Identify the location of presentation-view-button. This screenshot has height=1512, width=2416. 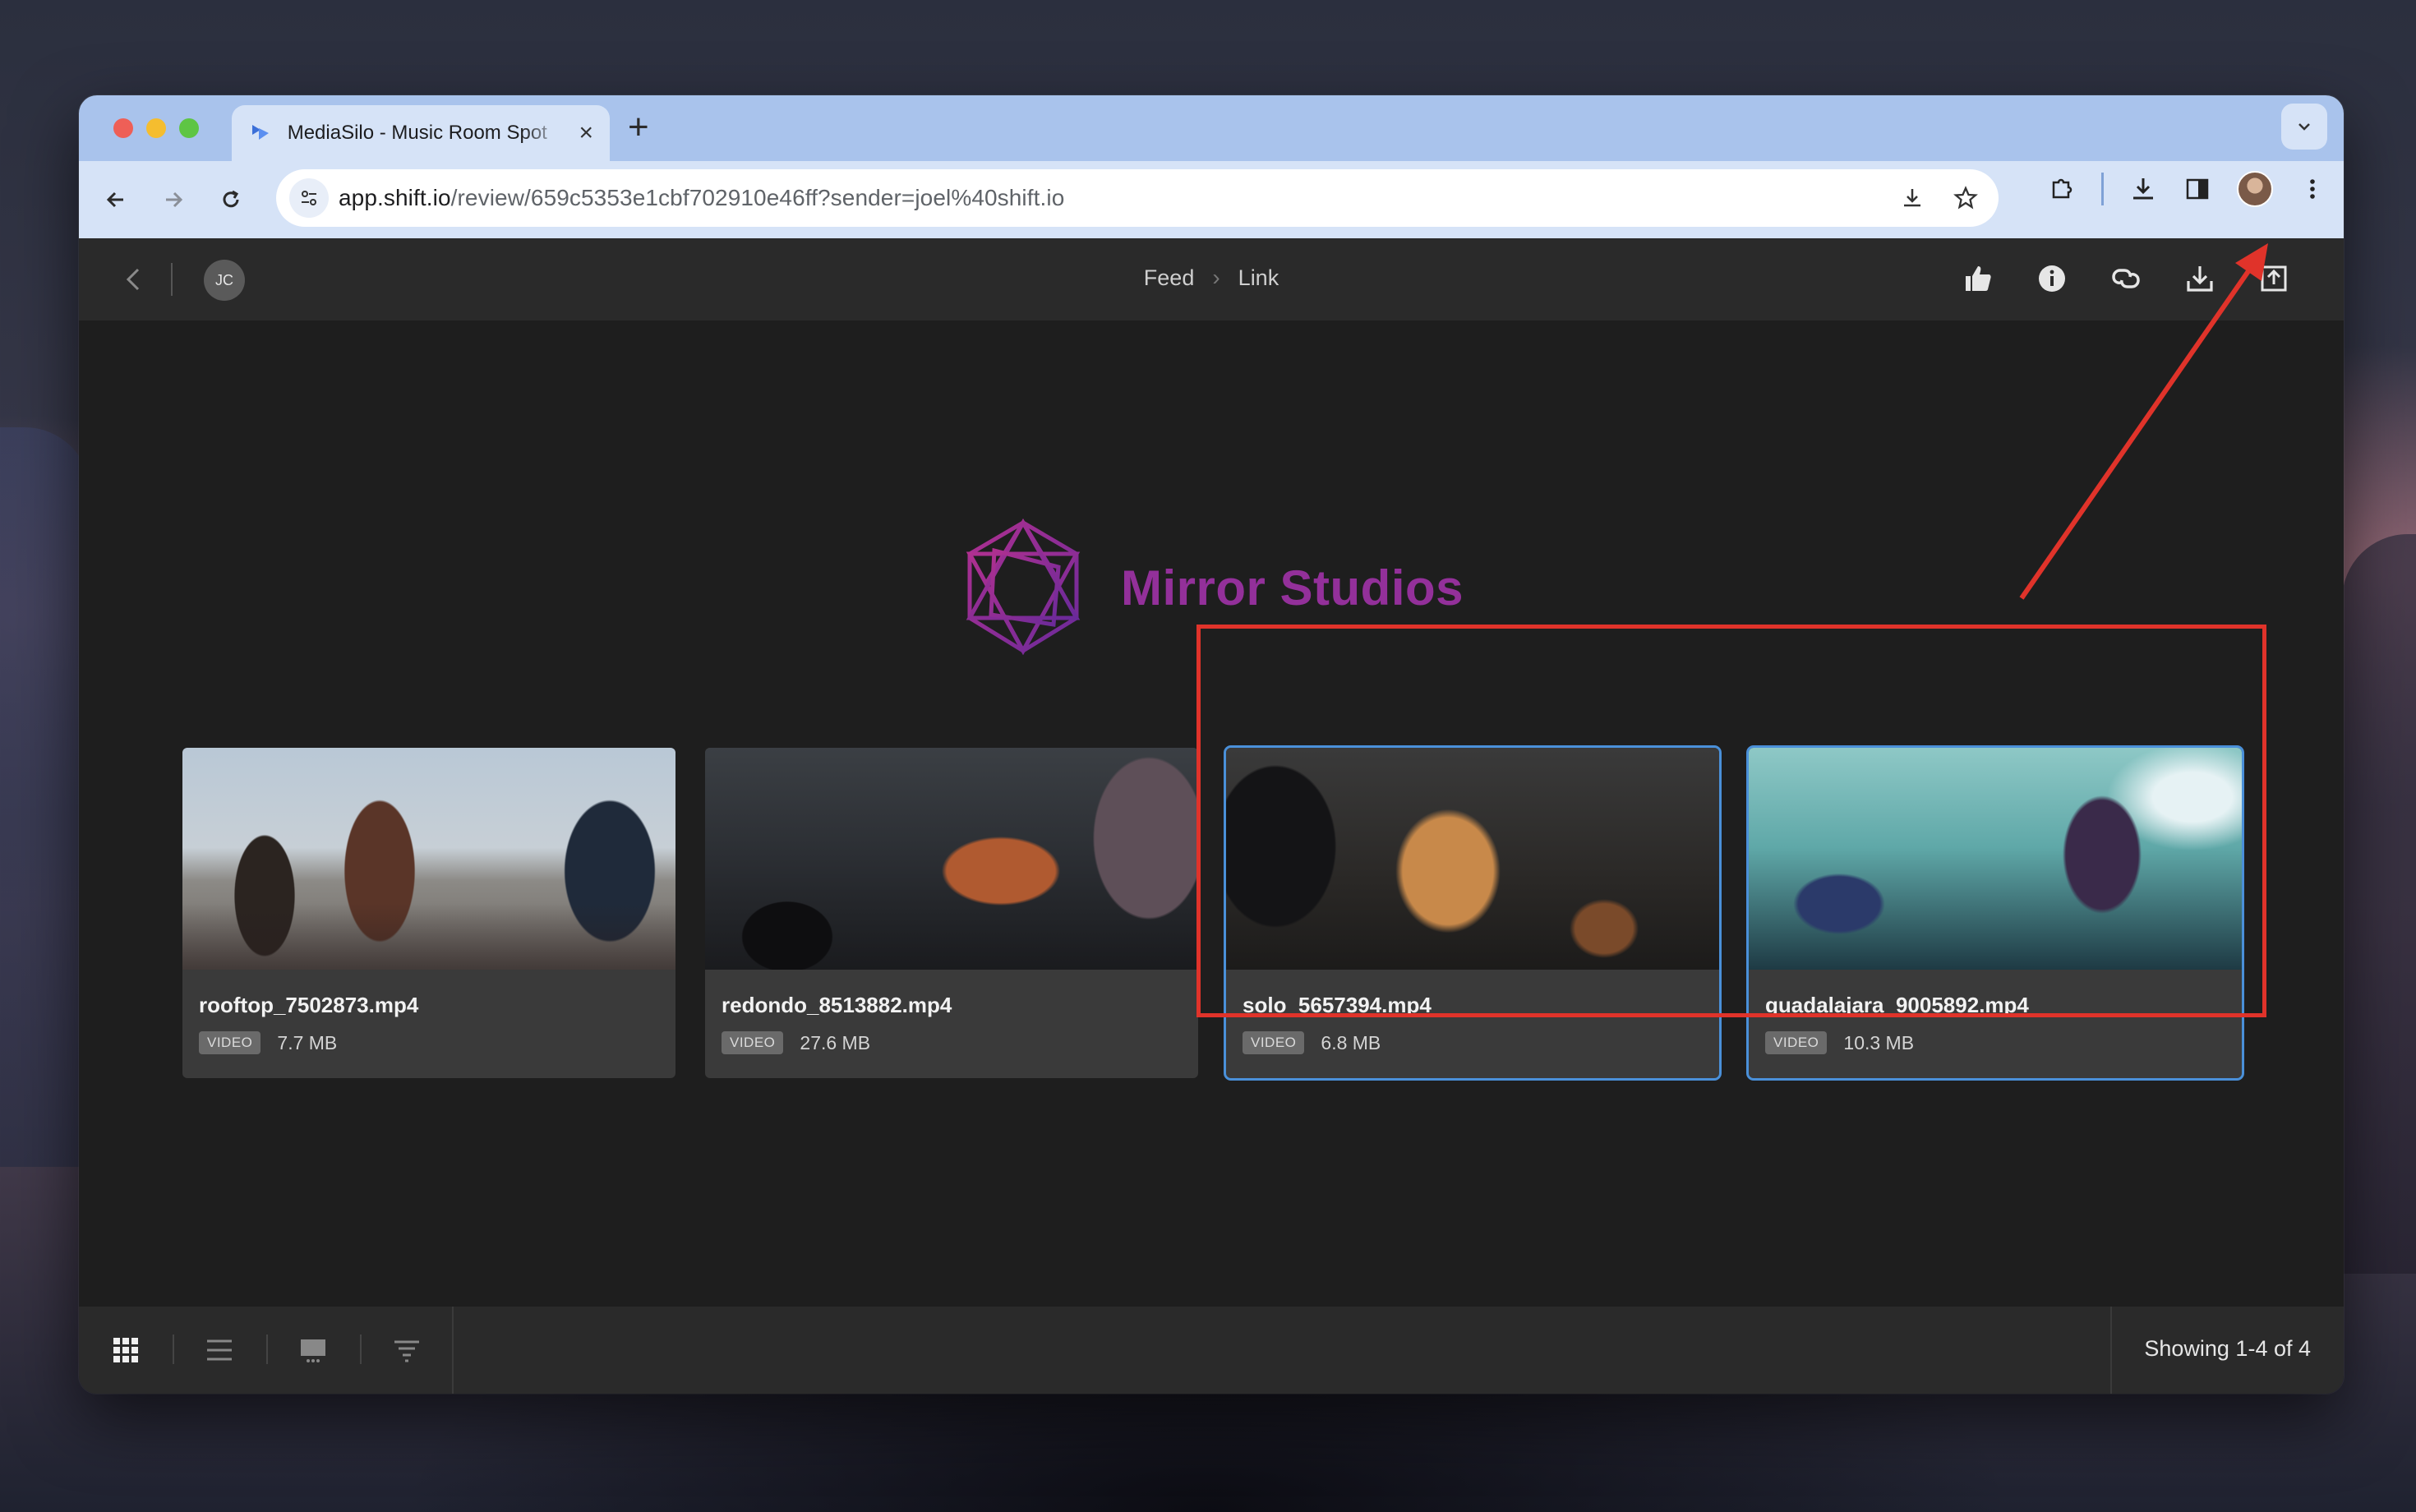
(313, 1350).